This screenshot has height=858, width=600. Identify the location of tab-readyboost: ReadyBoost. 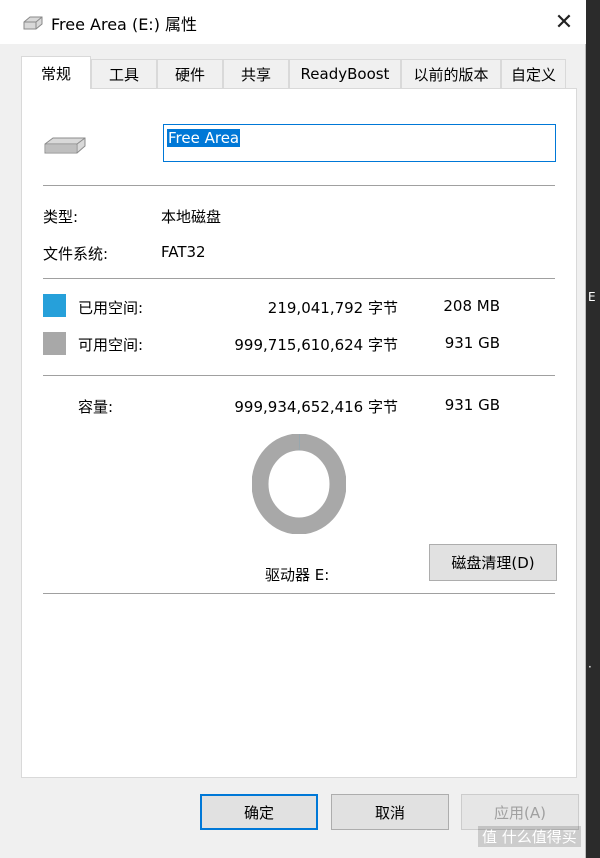
(345, 73).